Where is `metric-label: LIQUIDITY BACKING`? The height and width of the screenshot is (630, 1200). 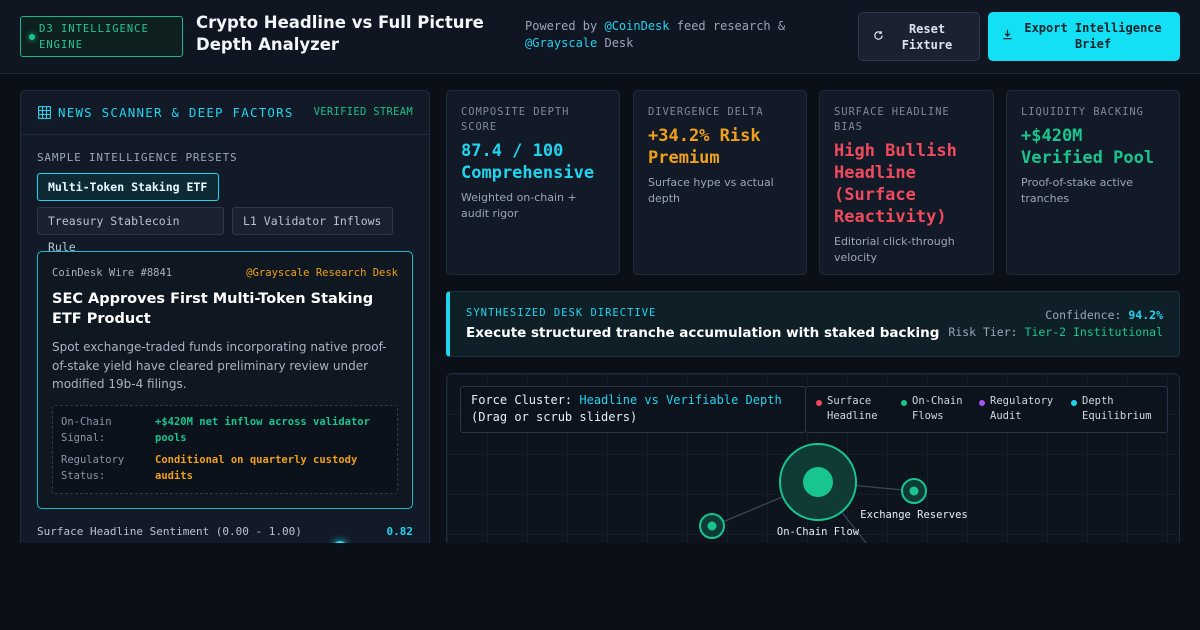
metric-label: LIQUIDITY BACKING is located at coordinates (1082, 112).